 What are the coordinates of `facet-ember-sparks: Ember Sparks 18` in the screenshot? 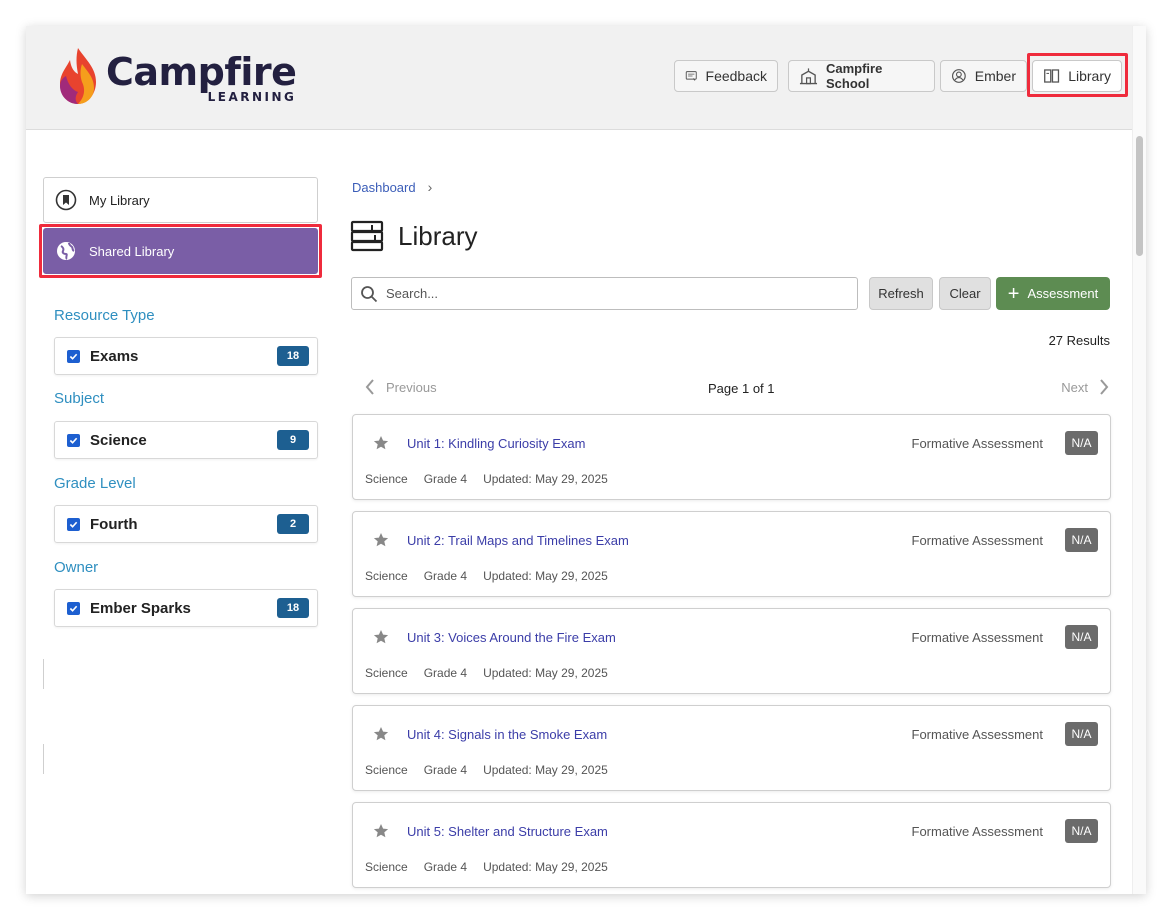 It's located at (186, 608).